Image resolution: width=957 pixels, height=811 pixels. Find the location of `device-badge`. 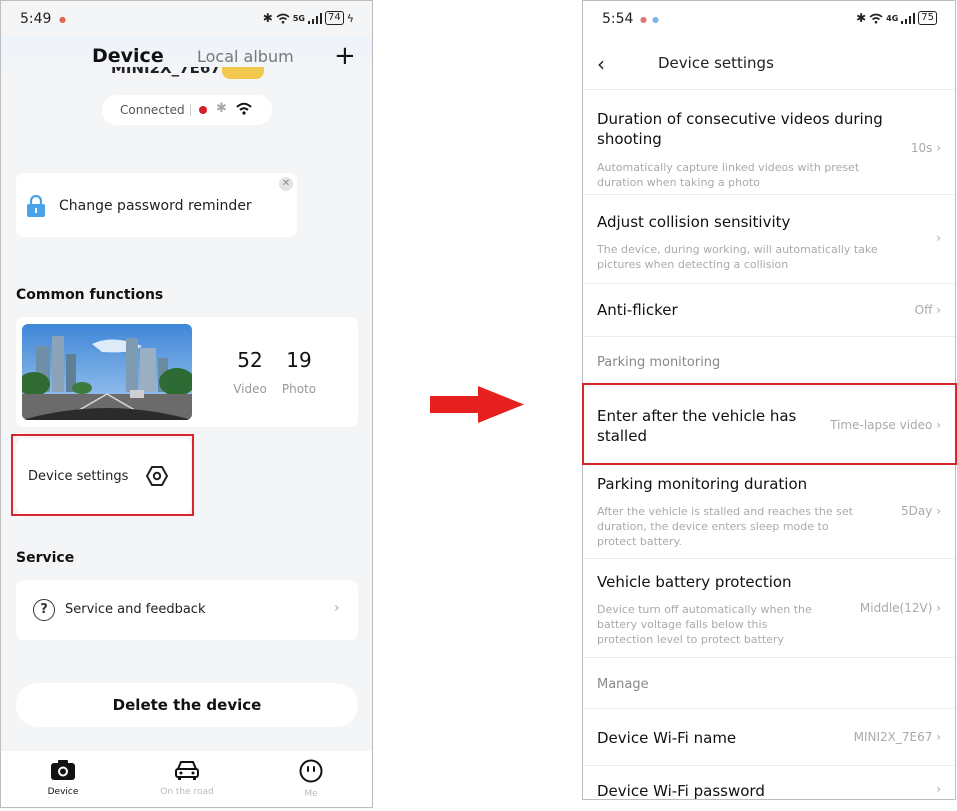

device-badge is located at coordinates (243, 73).